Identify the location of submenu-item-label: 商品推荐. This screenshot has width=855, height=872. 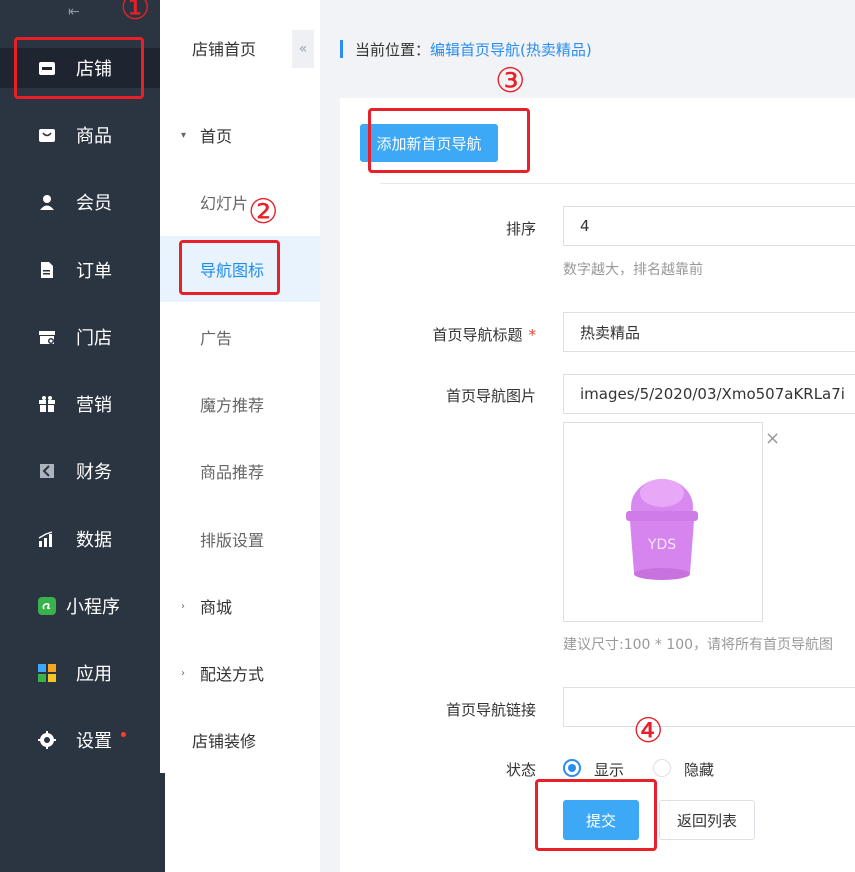
(232, 472).